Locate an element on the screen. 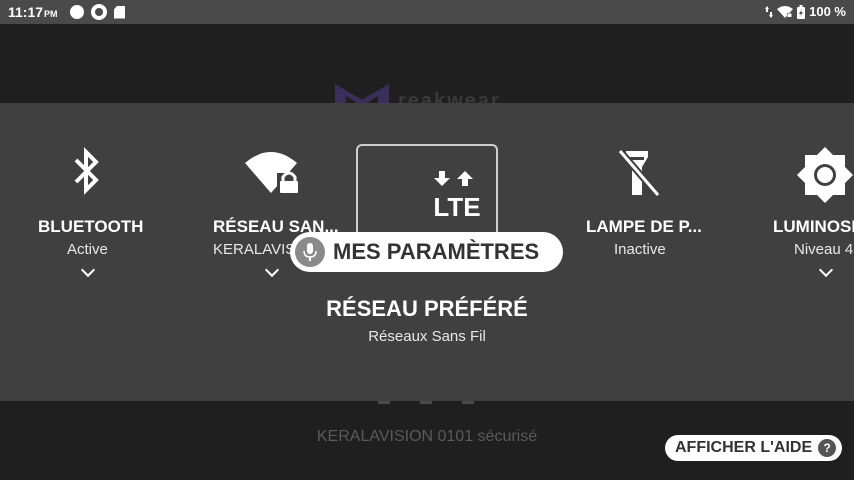 The width and height of the screenshot is (854, 480). clock: 11:17PM is located at coordinates (33, 12).